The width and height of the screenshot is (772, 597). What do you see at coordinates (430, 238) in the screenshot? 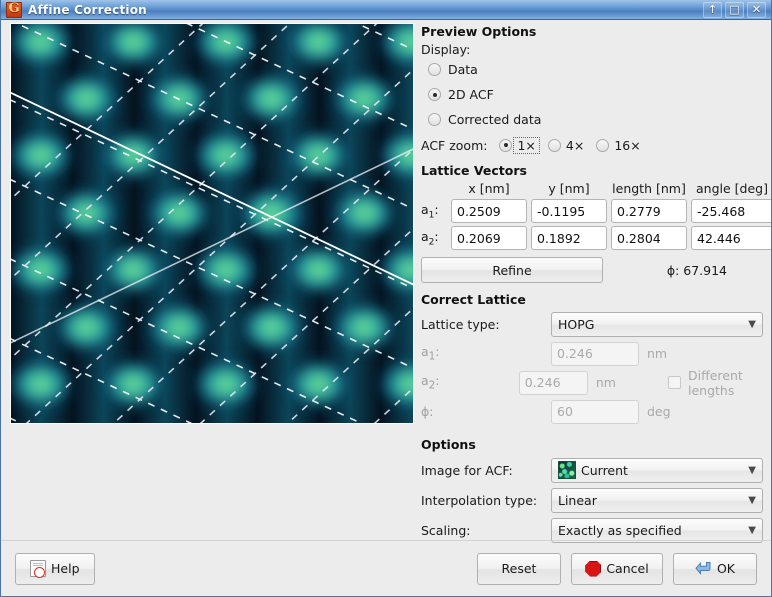
I see `vector-label-a2: a2:` at bounding box center [430, 238].